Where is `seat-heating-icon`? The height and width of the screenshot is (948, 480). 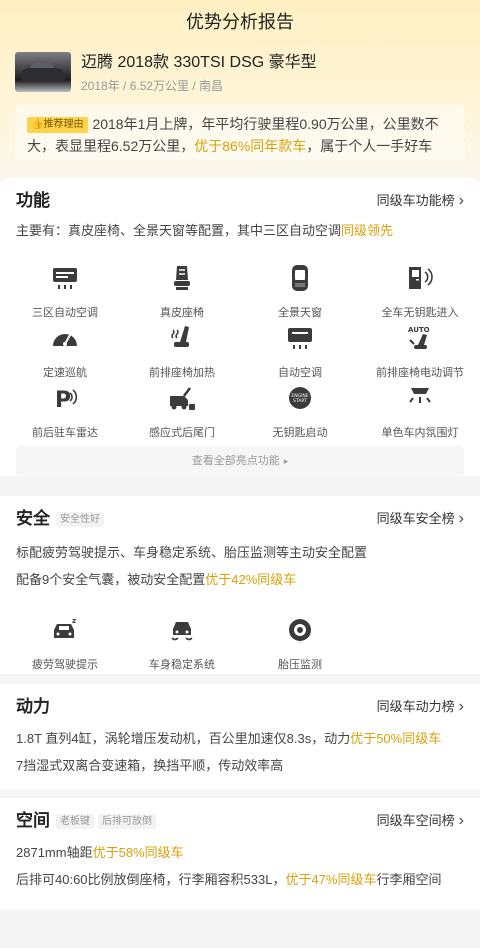
seat-heating-icon is located at coordinates (180, 336).